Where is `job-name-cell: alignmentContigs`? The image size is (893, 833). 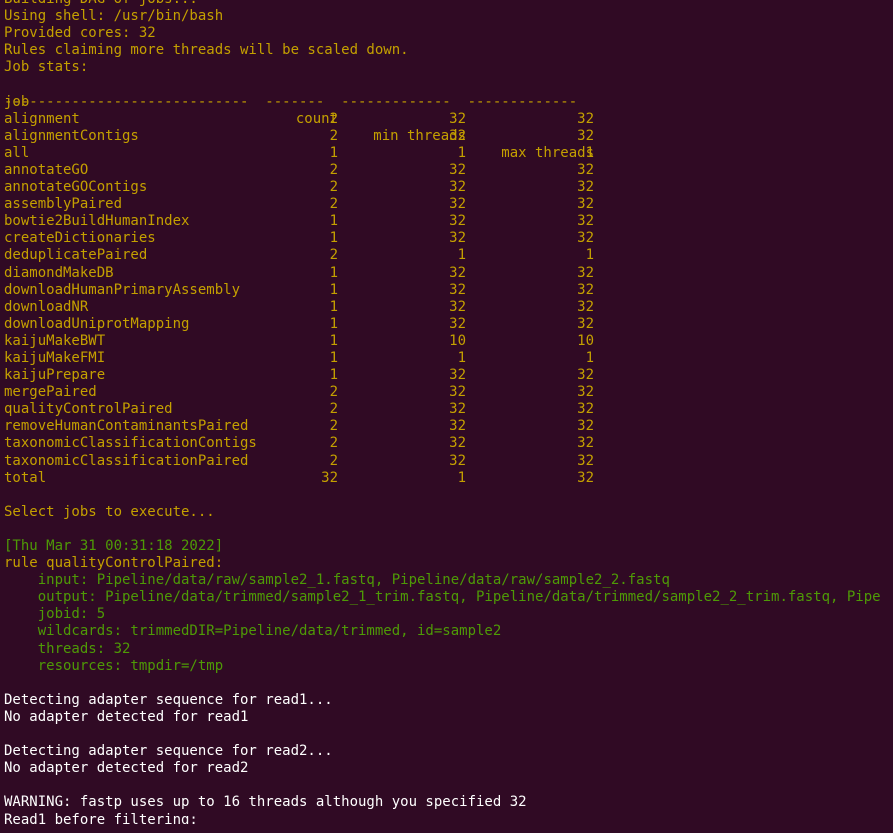
job-name-cell: alignmentContigs is located at coordinates (71, 135).